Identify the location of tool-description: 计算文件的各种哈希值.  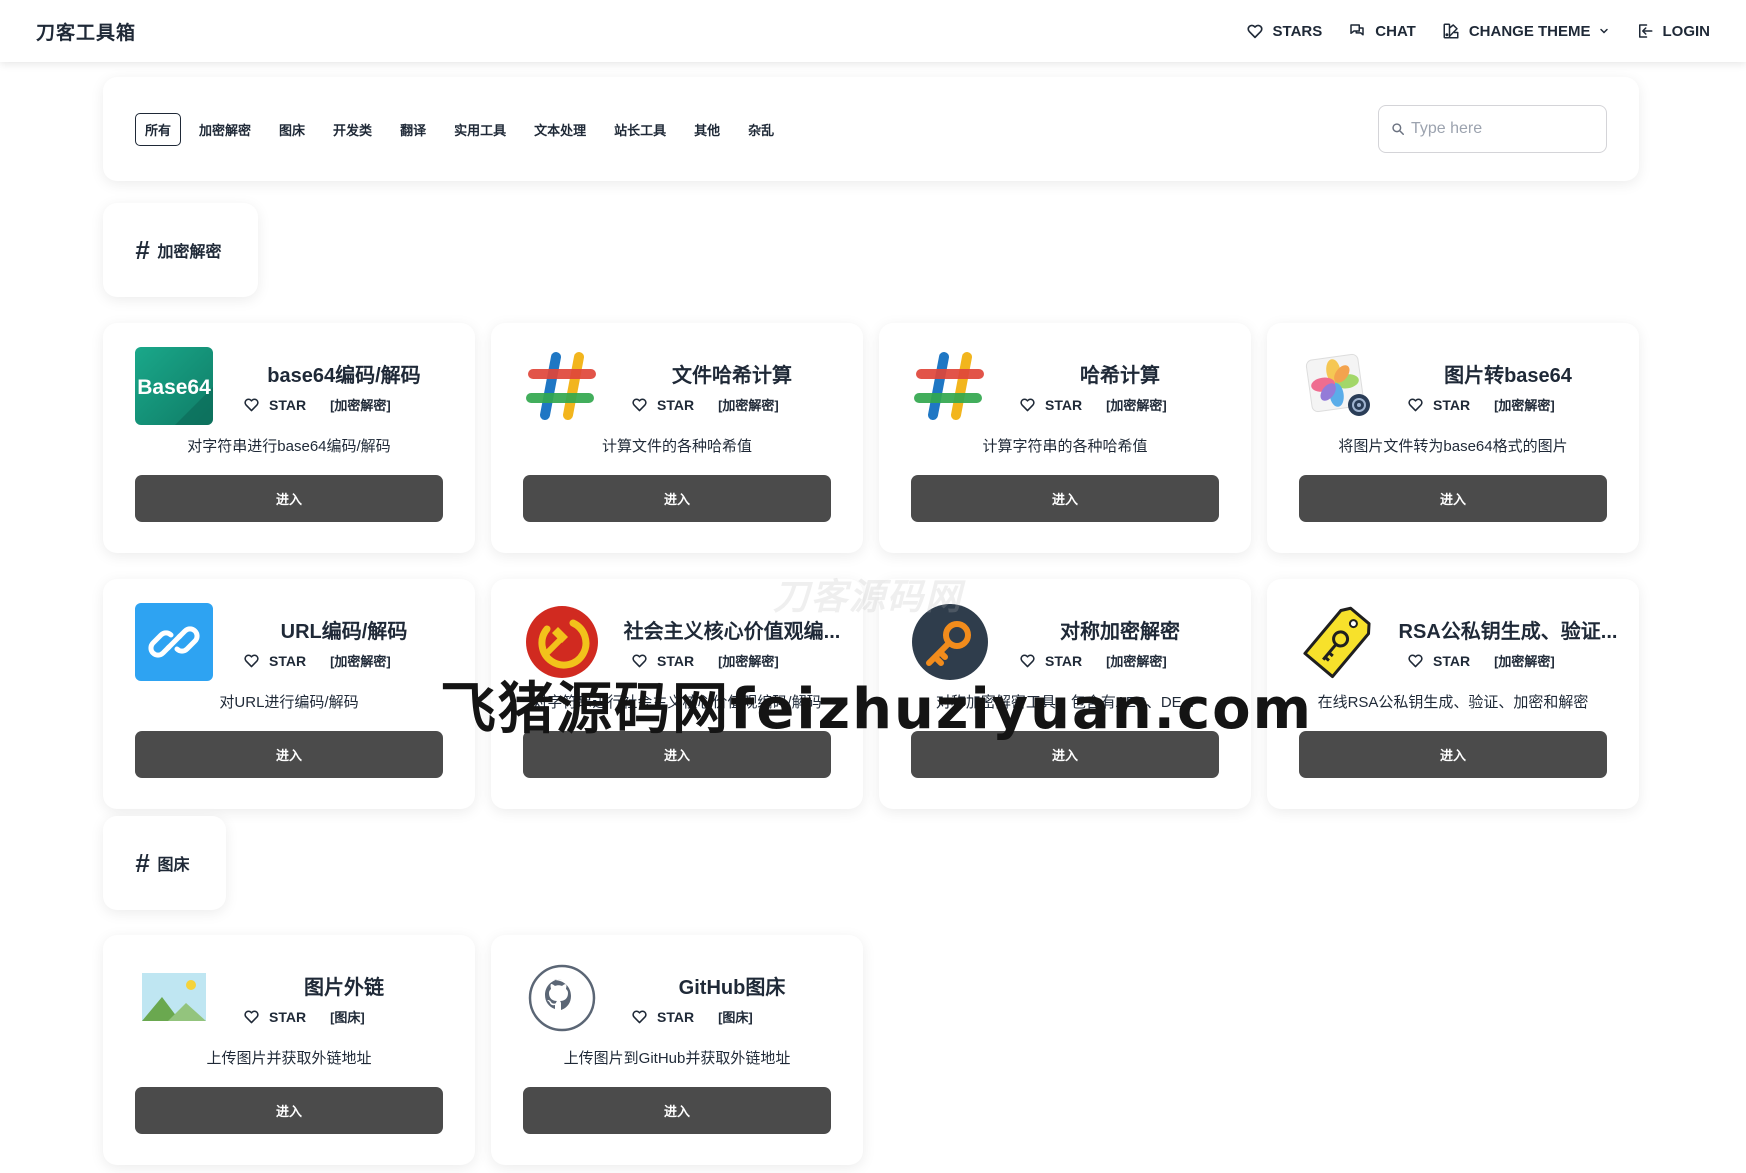
(676, 446).